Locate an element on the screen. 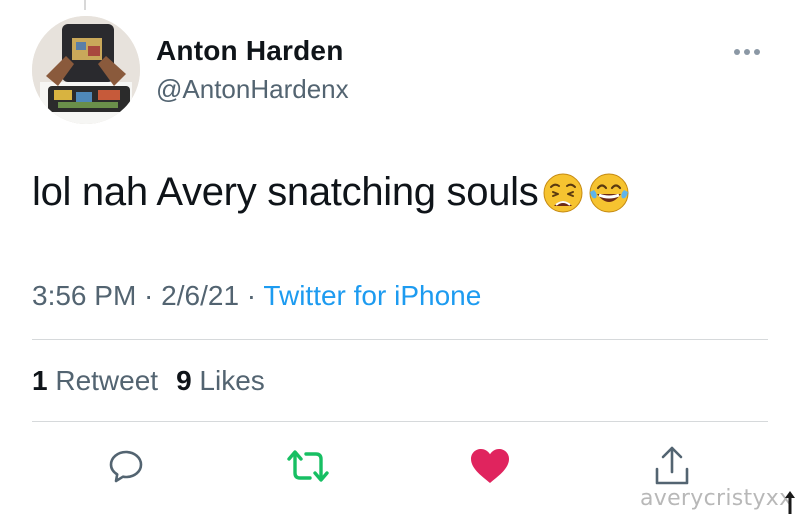  tweet-time: 3:56 PM is located at coordinates (84, 295).